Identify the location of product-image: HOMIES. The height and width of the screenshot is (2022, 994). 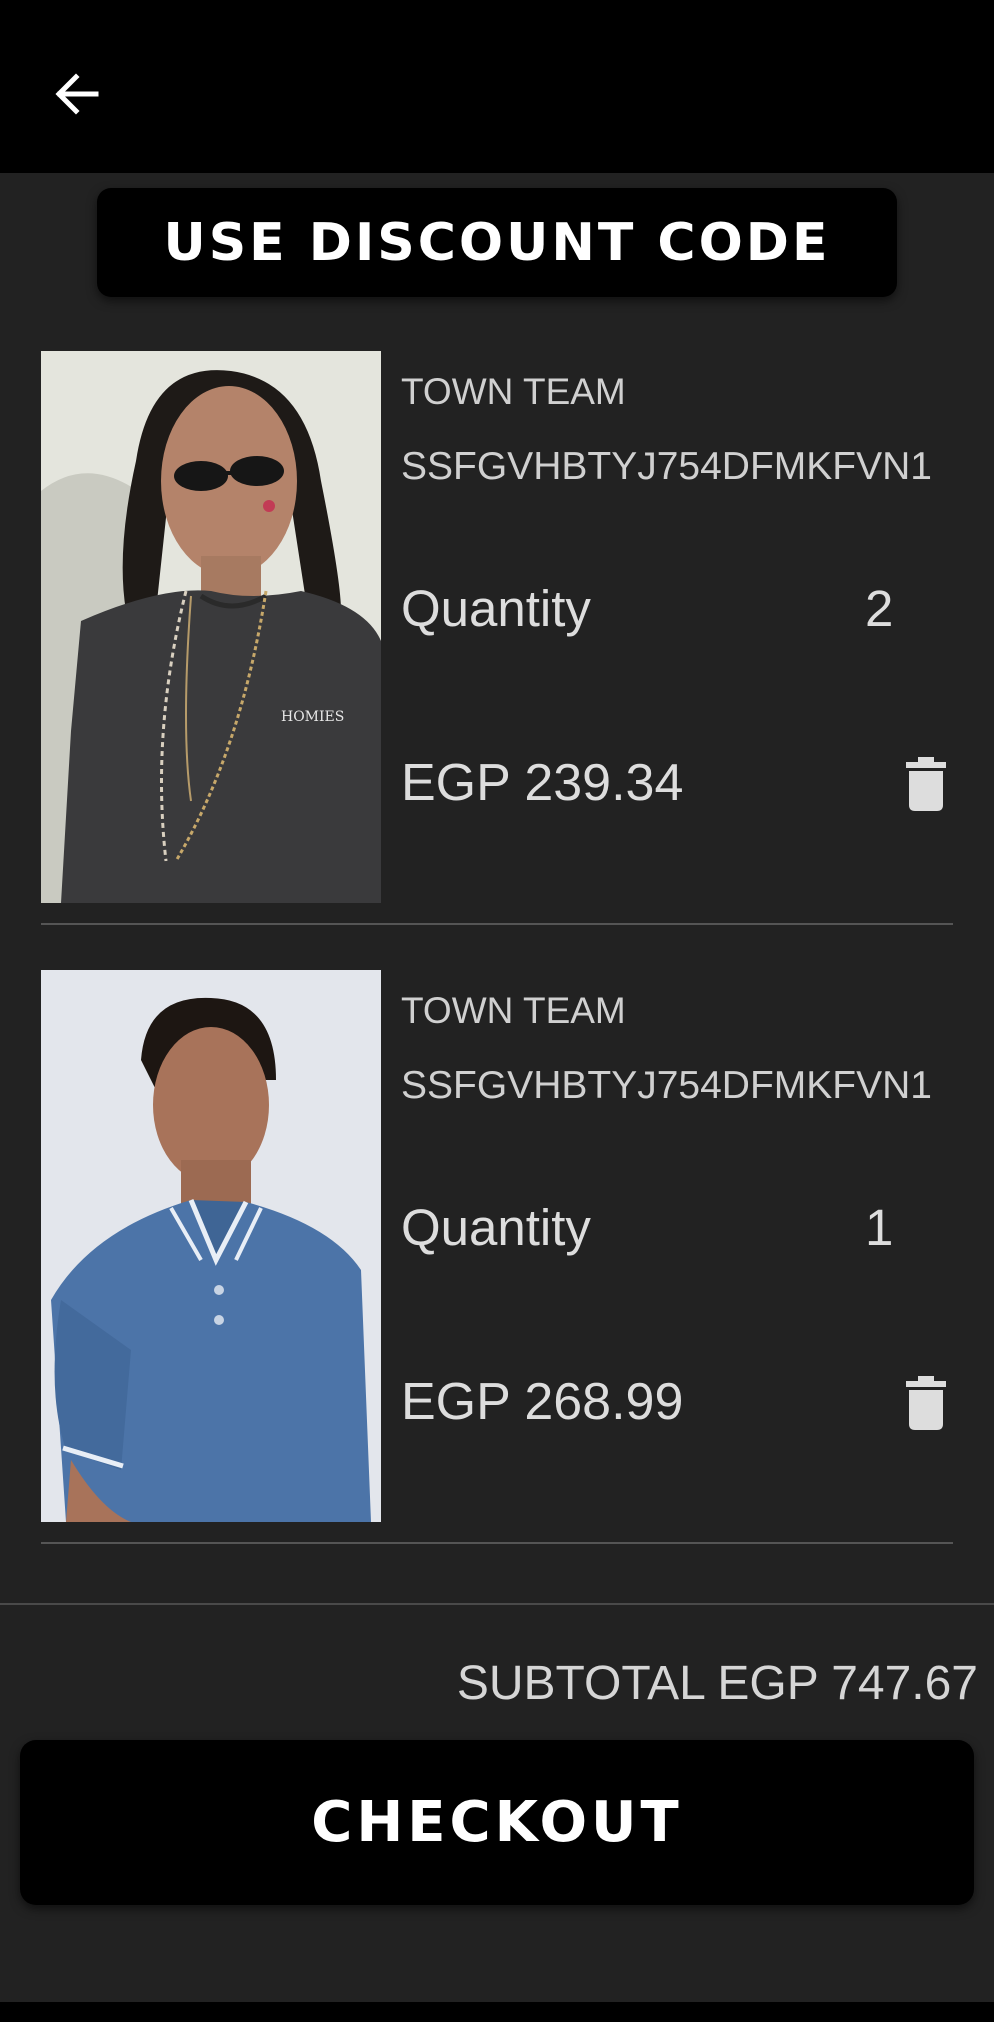
(211, 627).